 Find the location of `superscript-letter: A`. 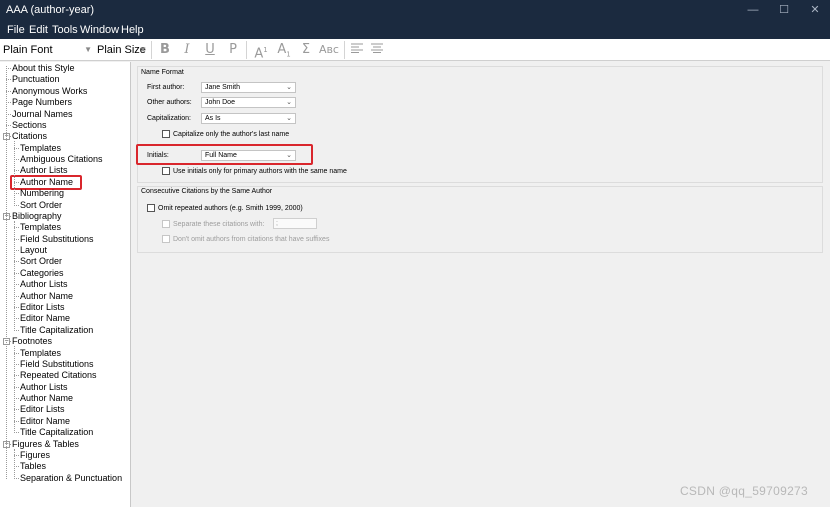

superscript-letter: A is located at coordinates (259, 54).